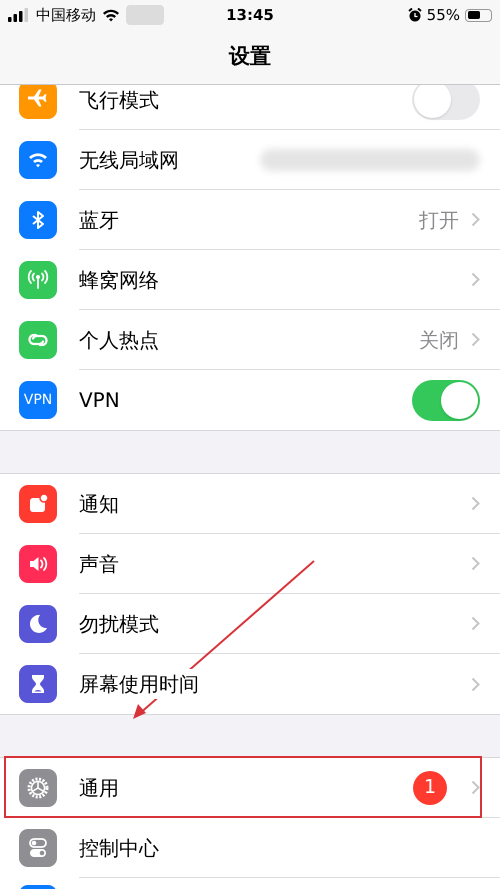 The height and width of the screenshot is (889, 500). I want to click on vpn-icon: VPN, so click(38, 400).